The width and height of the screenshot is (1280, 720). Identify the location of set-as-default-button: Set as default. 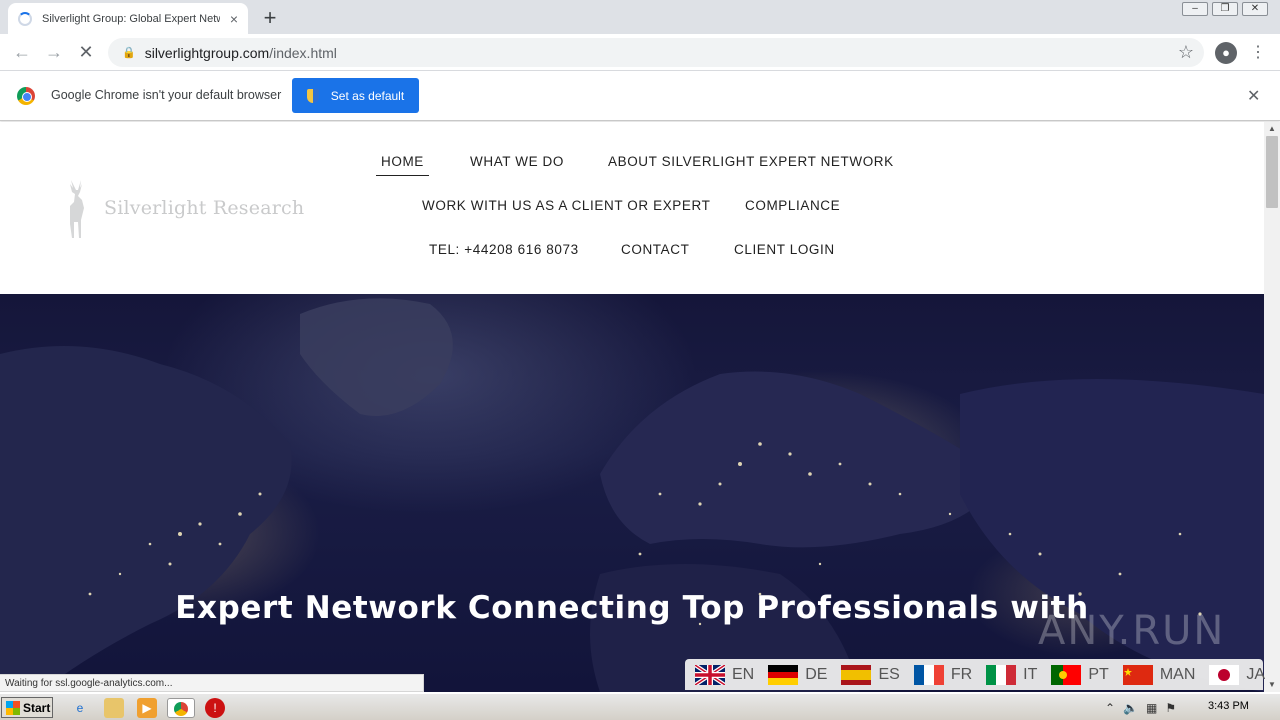
(355, 95).